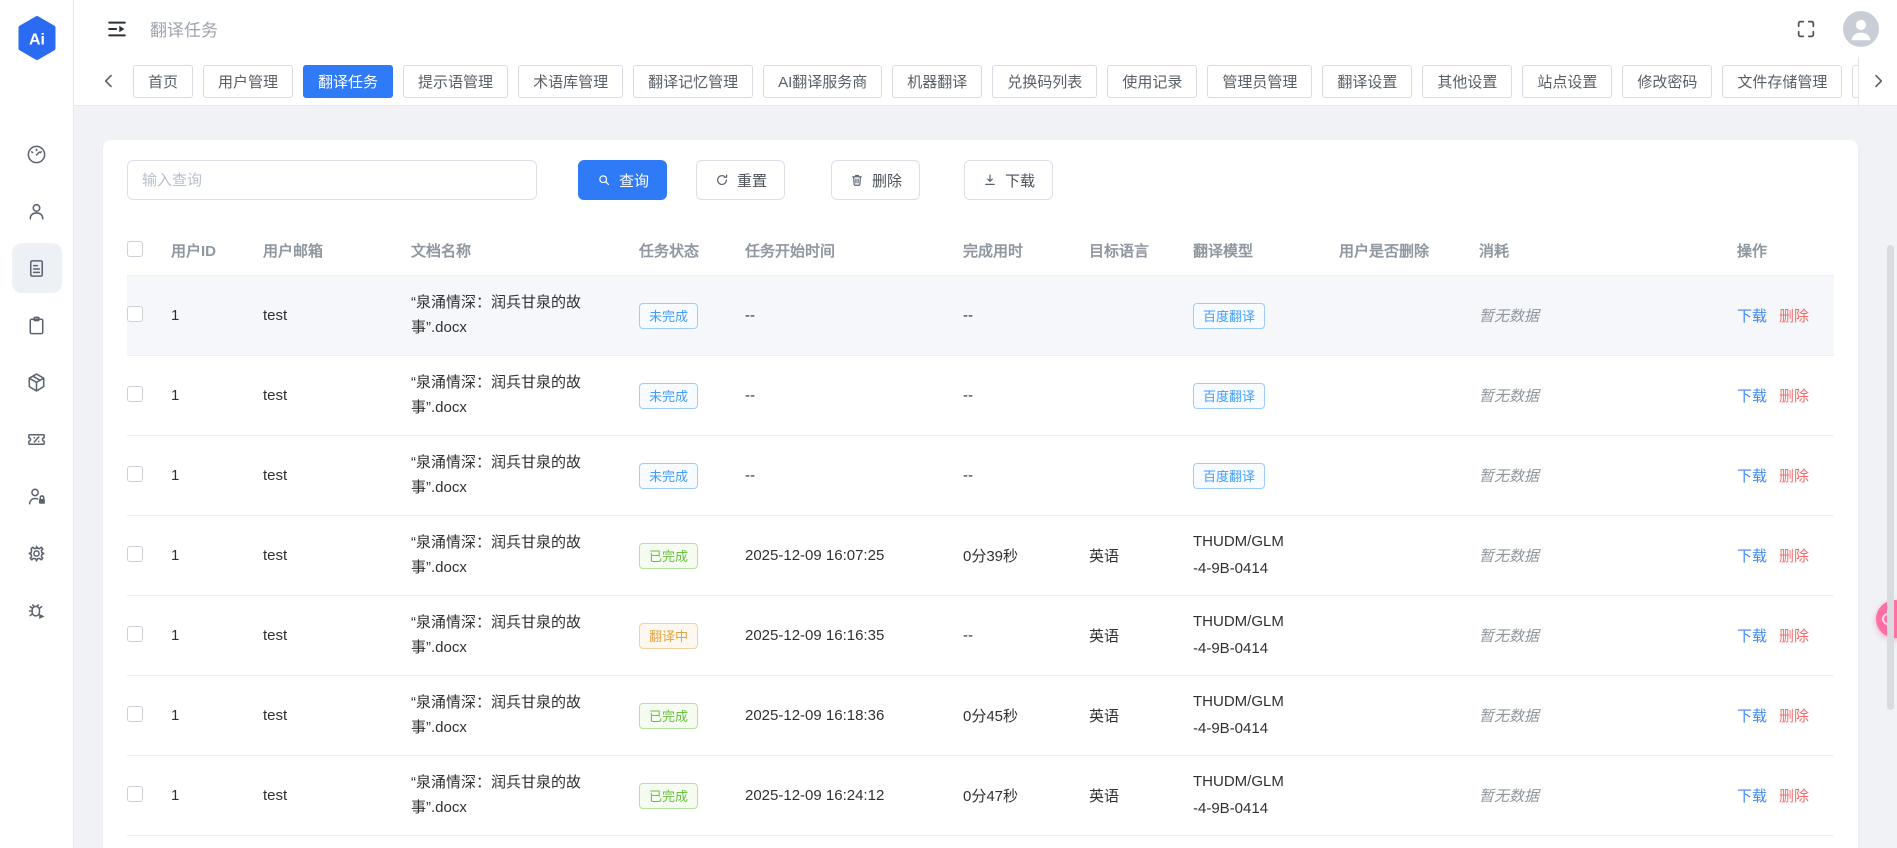  I want to click on vertical-scrollbar, so click(1890, 477).